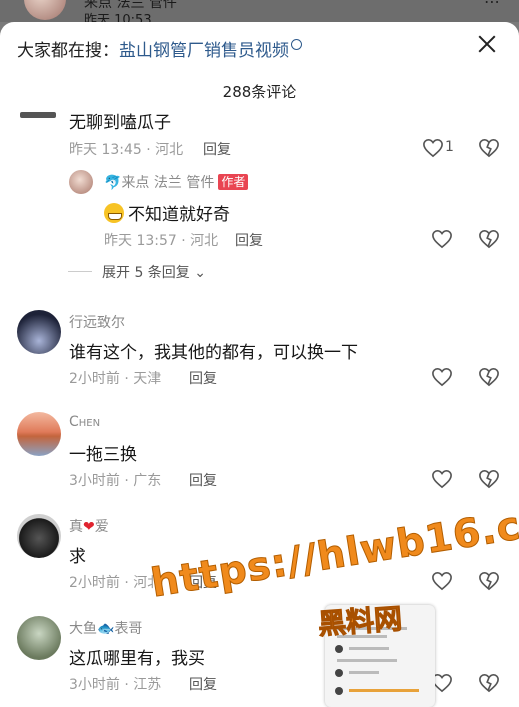 The width and height of the screenshot is (519, 707). I want to click on expand-replies-button: 展开 5 条回复 ⌄, so click(137, 272).